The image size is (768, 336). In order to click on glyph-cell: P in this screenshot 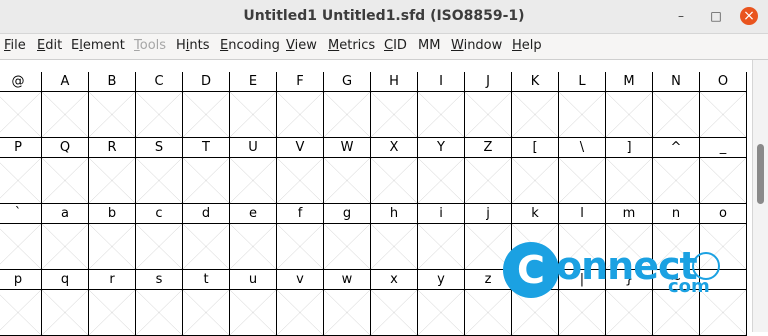, I will do `click(21, 171)`.